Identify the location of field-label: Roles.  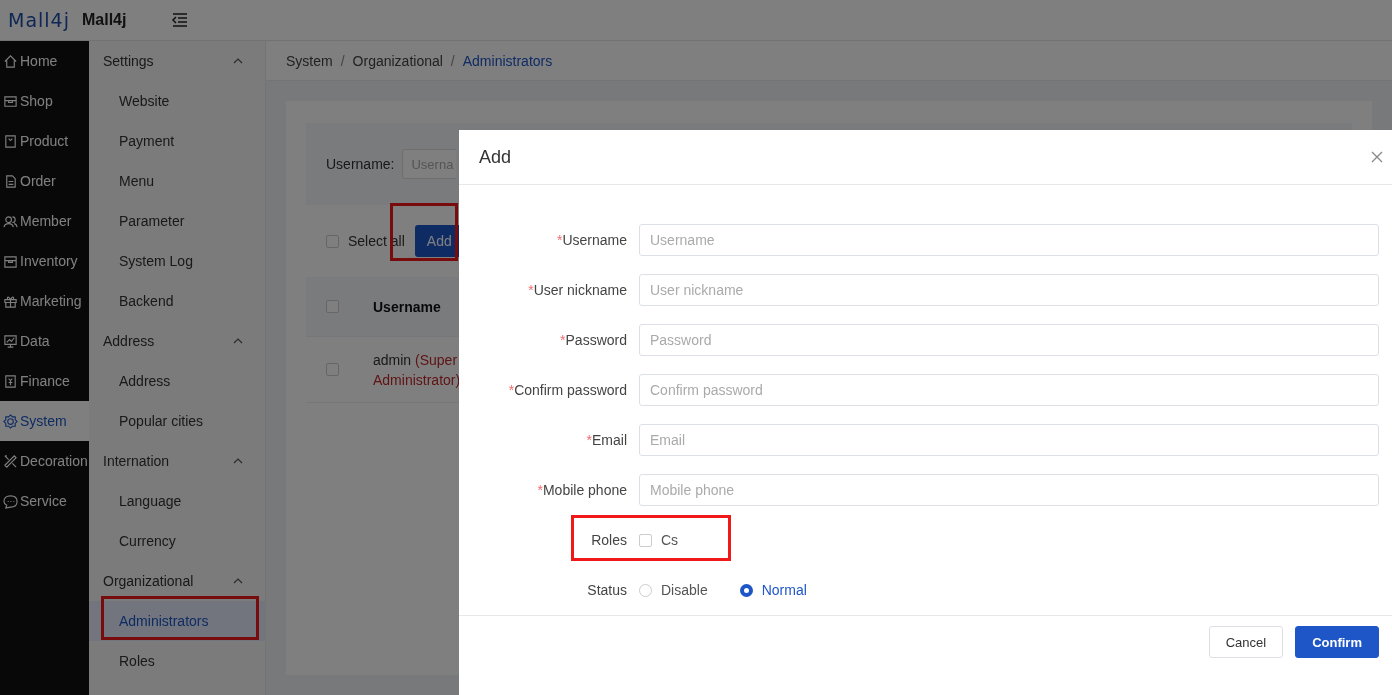
(609, 540).